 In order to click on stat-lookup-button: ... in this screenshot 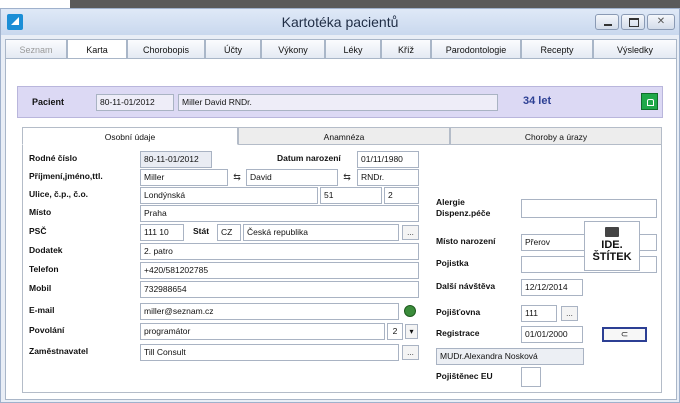, I will do `click(410, 232)`.